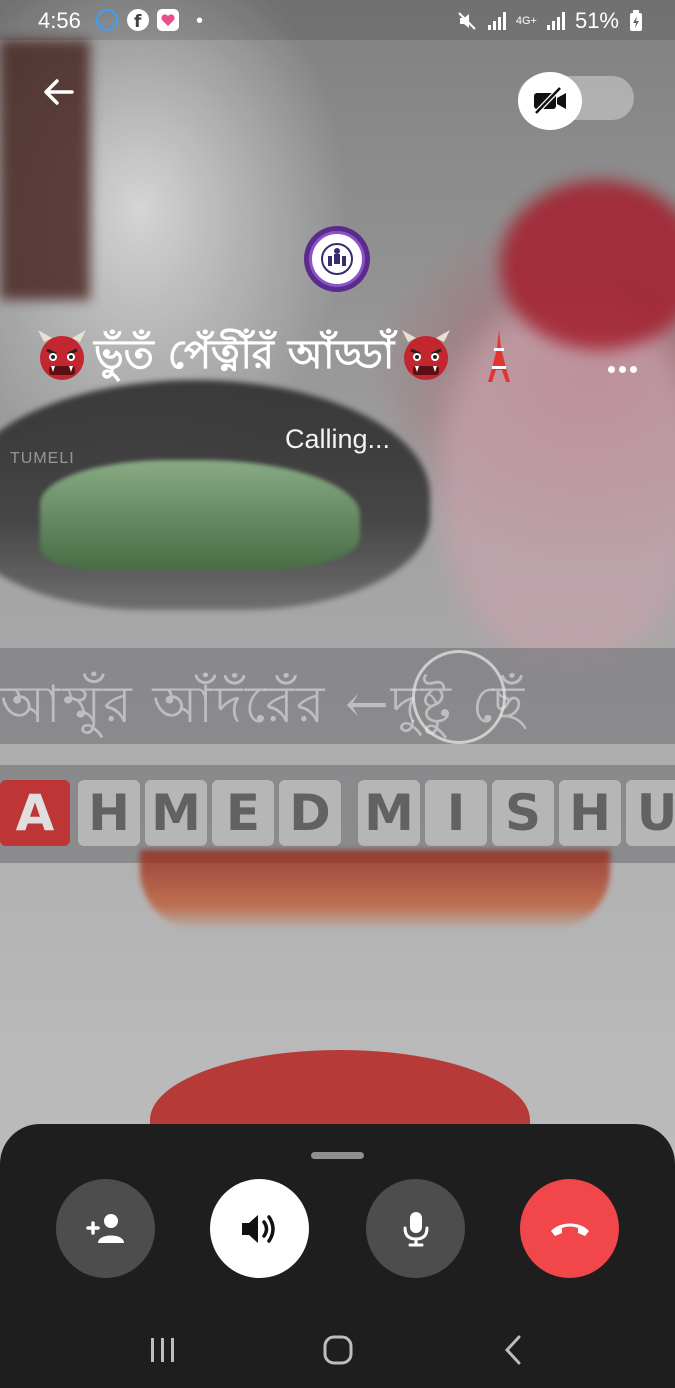 This screenshot has width=675, height=1388. I want to click on back-arrow-icon, so click(59, 92).